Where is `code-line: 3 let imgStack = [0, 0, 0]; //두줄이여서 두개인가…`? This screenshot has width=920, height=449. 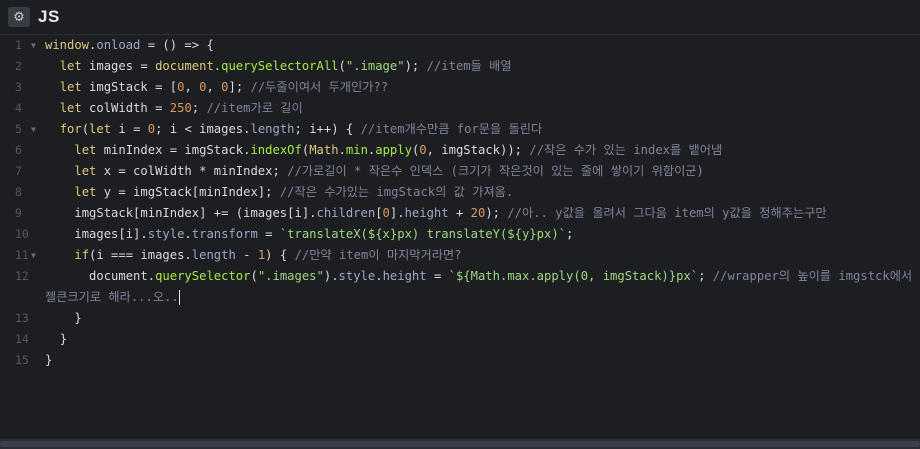 code-line: 3 let imgStack = [0, 0, 0]; //두줄이여서 두개인가… is located at coordinates (460, 87).